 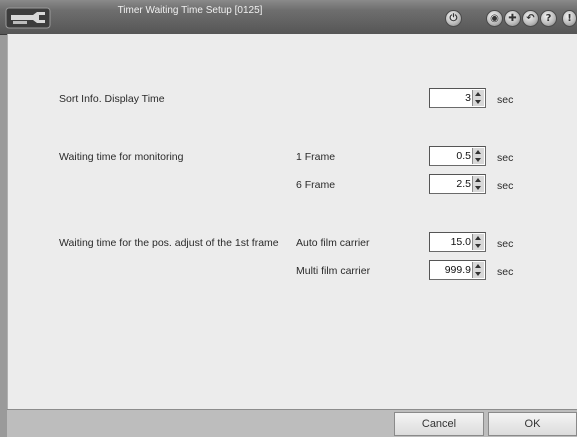 I want to click on help-icon: ?, so click(x=548, y=18).